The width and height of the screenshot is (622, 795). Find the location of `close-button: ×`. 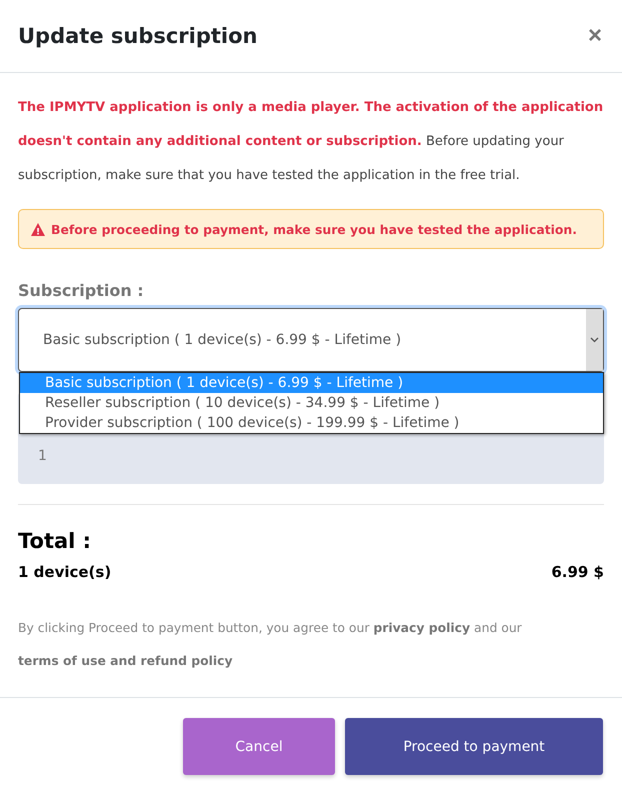

close-button: × is located at coordinates (595, 36).